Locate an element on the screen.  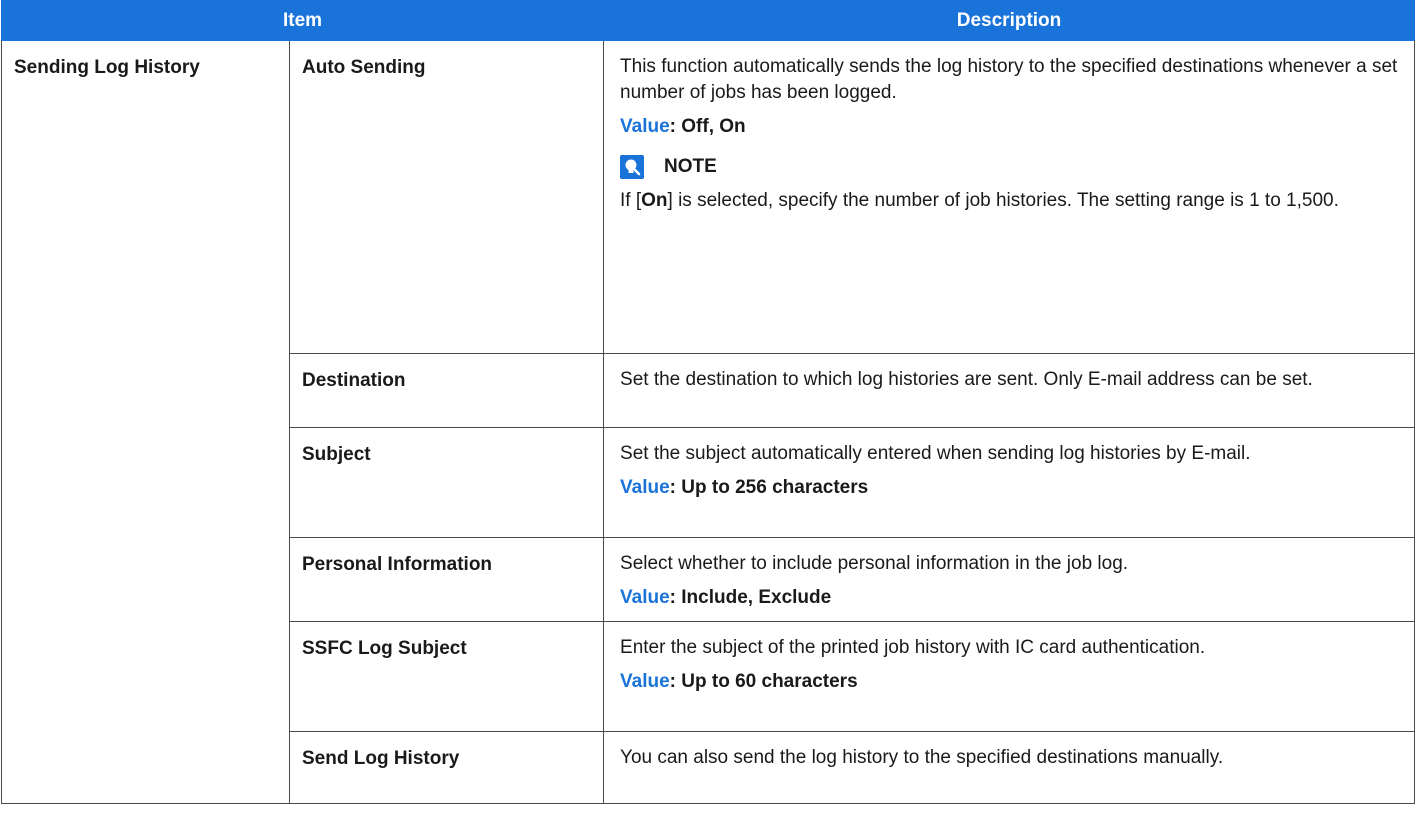
value-text: : Off, On is located at coordinates (707, 126).